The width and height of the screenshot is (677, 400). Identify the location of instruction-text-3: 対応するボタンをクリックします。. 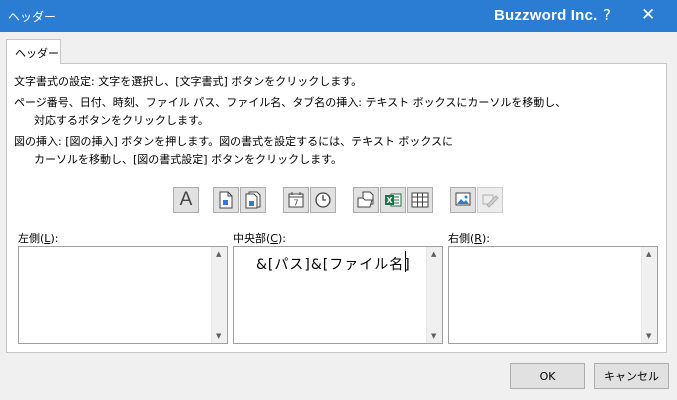
(121, 120).